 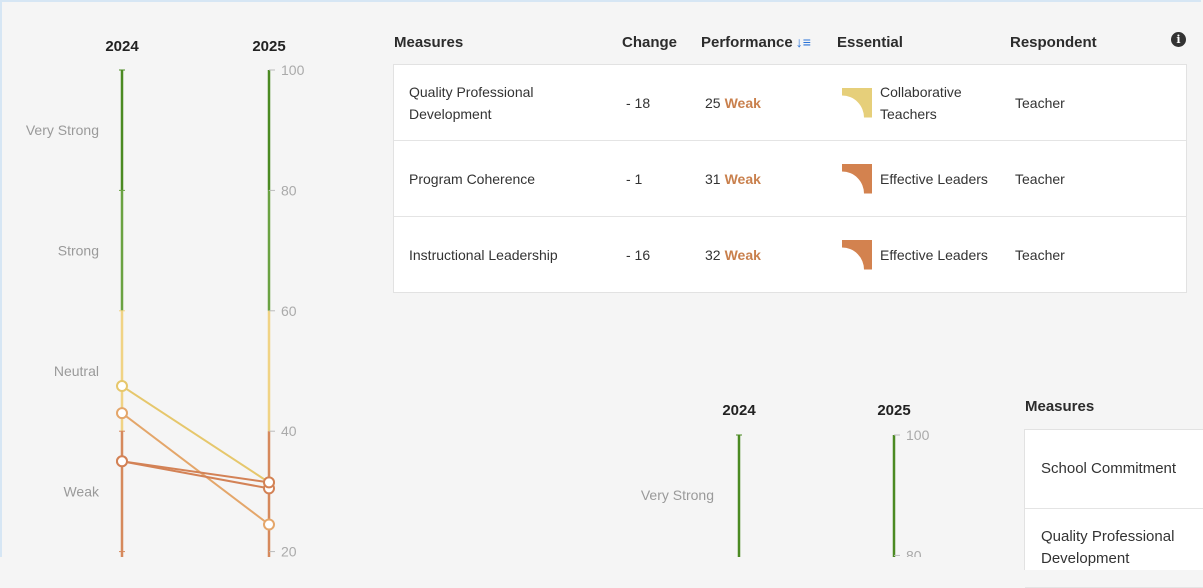 I want to click on slope-chart-2: 2024 2025 Very Strong 100 80, so click(x=785, y=479).